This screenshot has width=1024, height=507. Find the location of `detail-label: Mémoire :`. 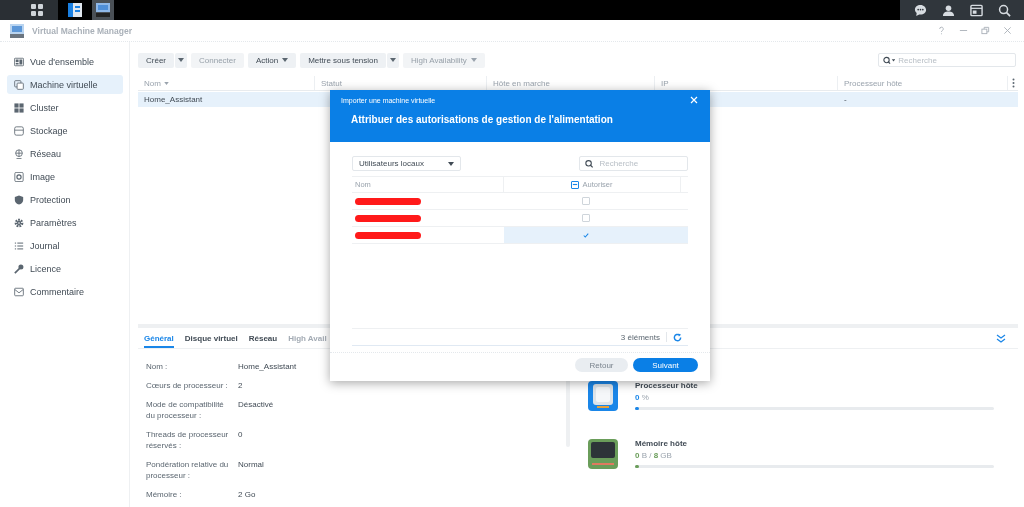

detail-label: Mémoire : is located at coordinates (164, 494).